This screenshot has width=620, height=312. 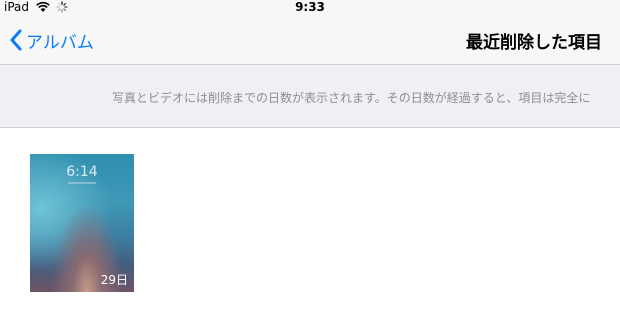 What do you see at coordinates (351, 98) in the screenshot?
I see `info-banner-text: 写真とビデオには削除までの日数が表示されます。その日数が経過すると、項目は完全に` at bounding box center [351, 98].